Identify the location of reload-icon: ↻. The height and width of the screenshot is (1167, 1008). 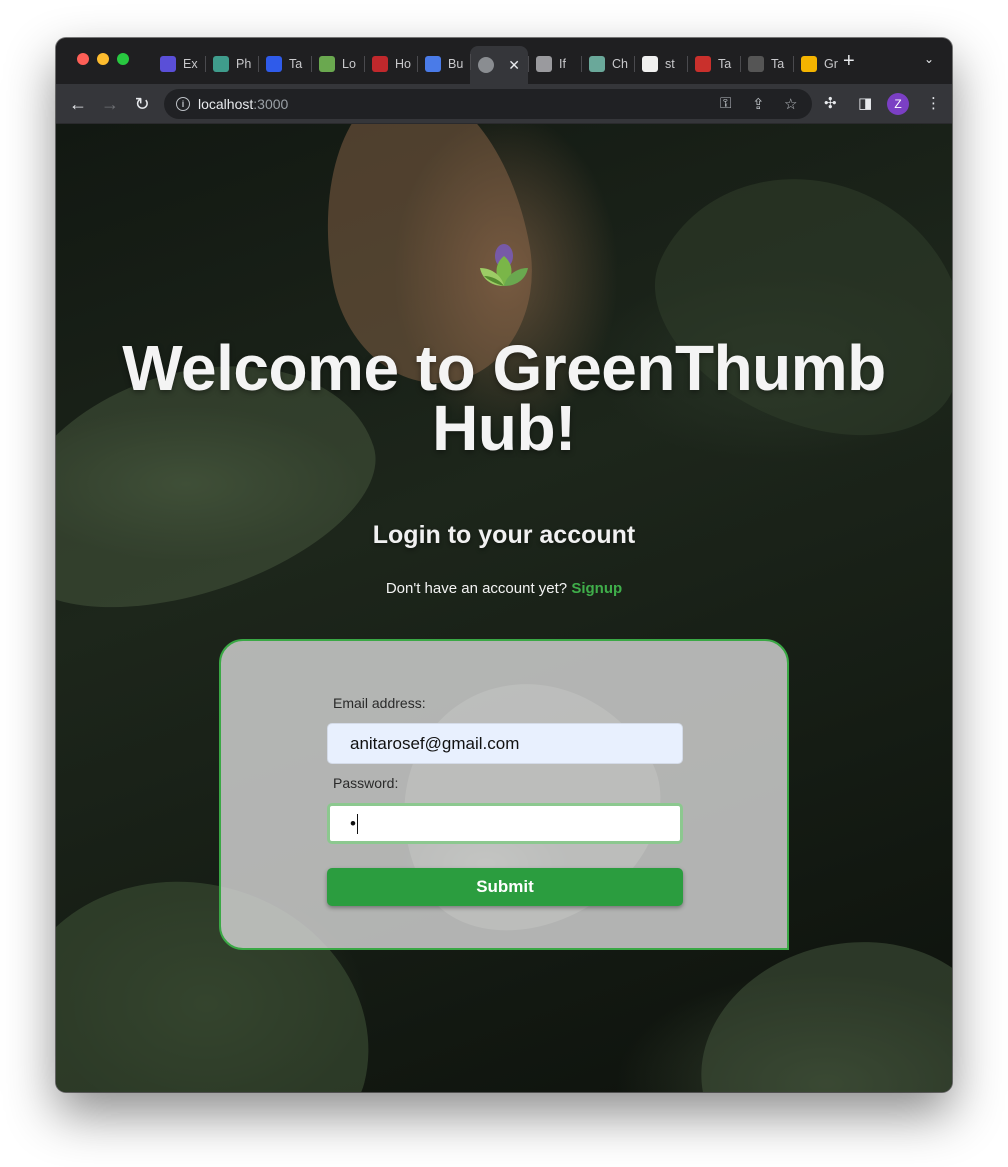
(142, 104).